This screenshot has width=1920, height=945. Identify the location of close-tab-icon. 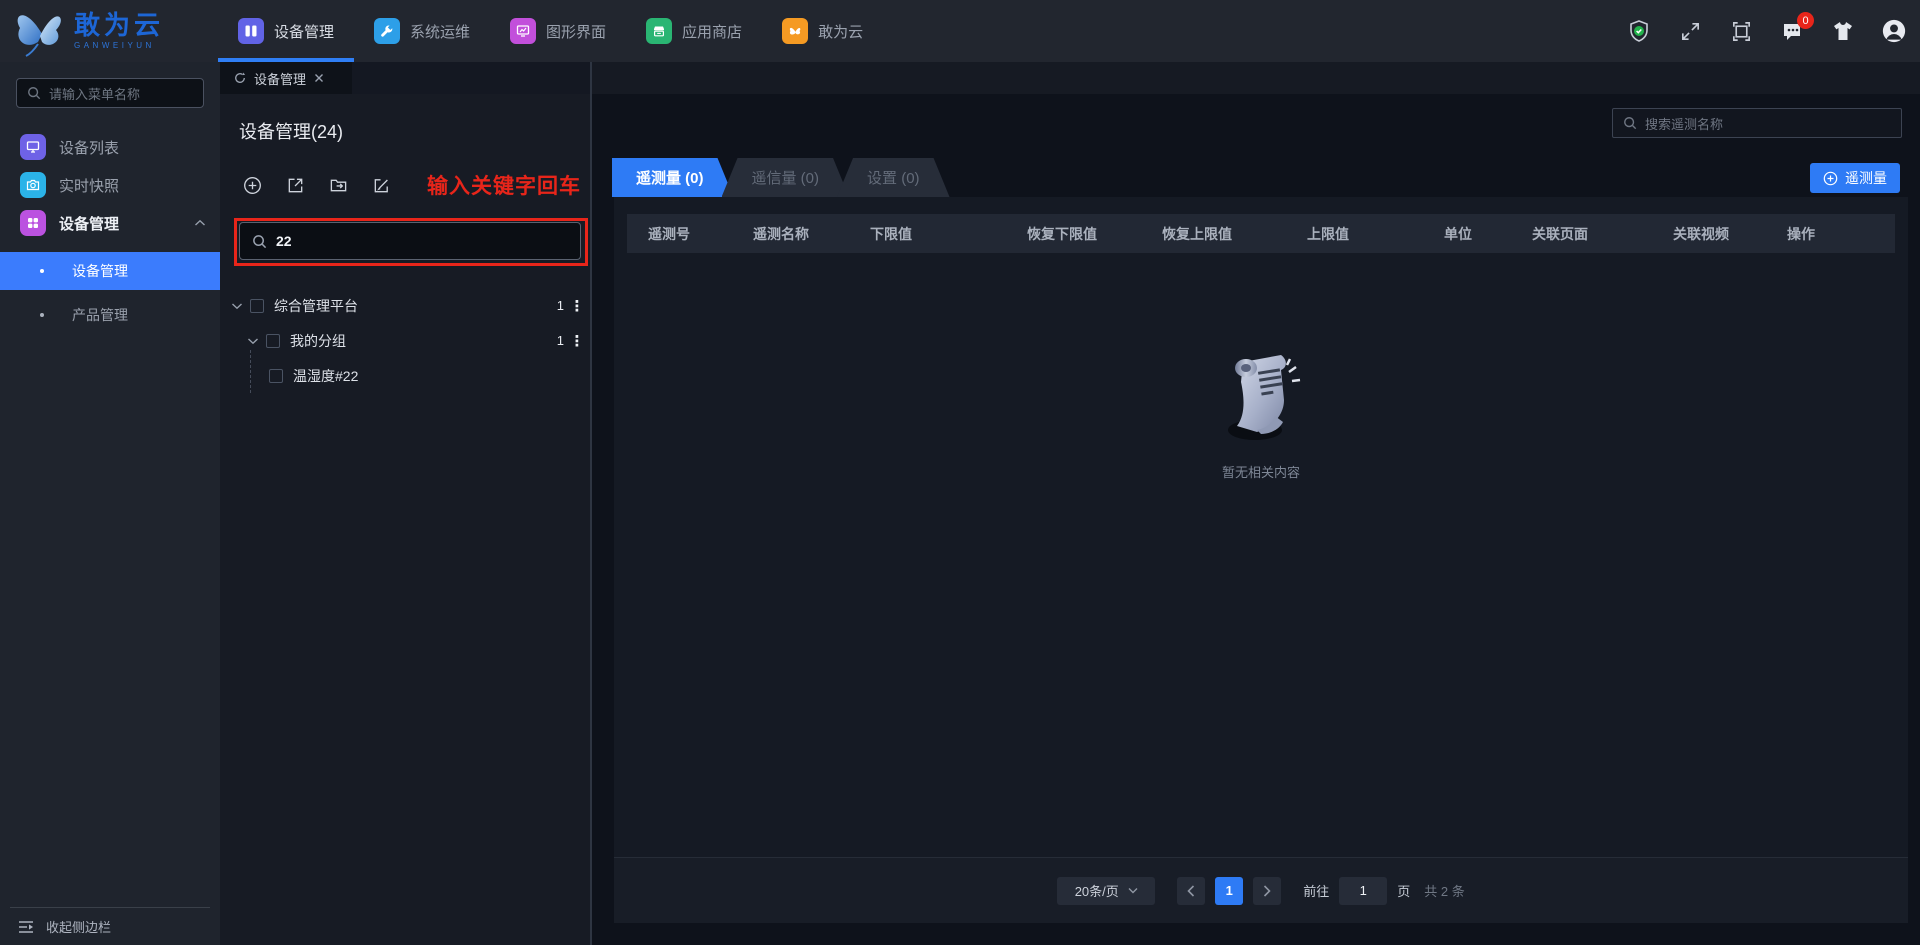
(319, 78).